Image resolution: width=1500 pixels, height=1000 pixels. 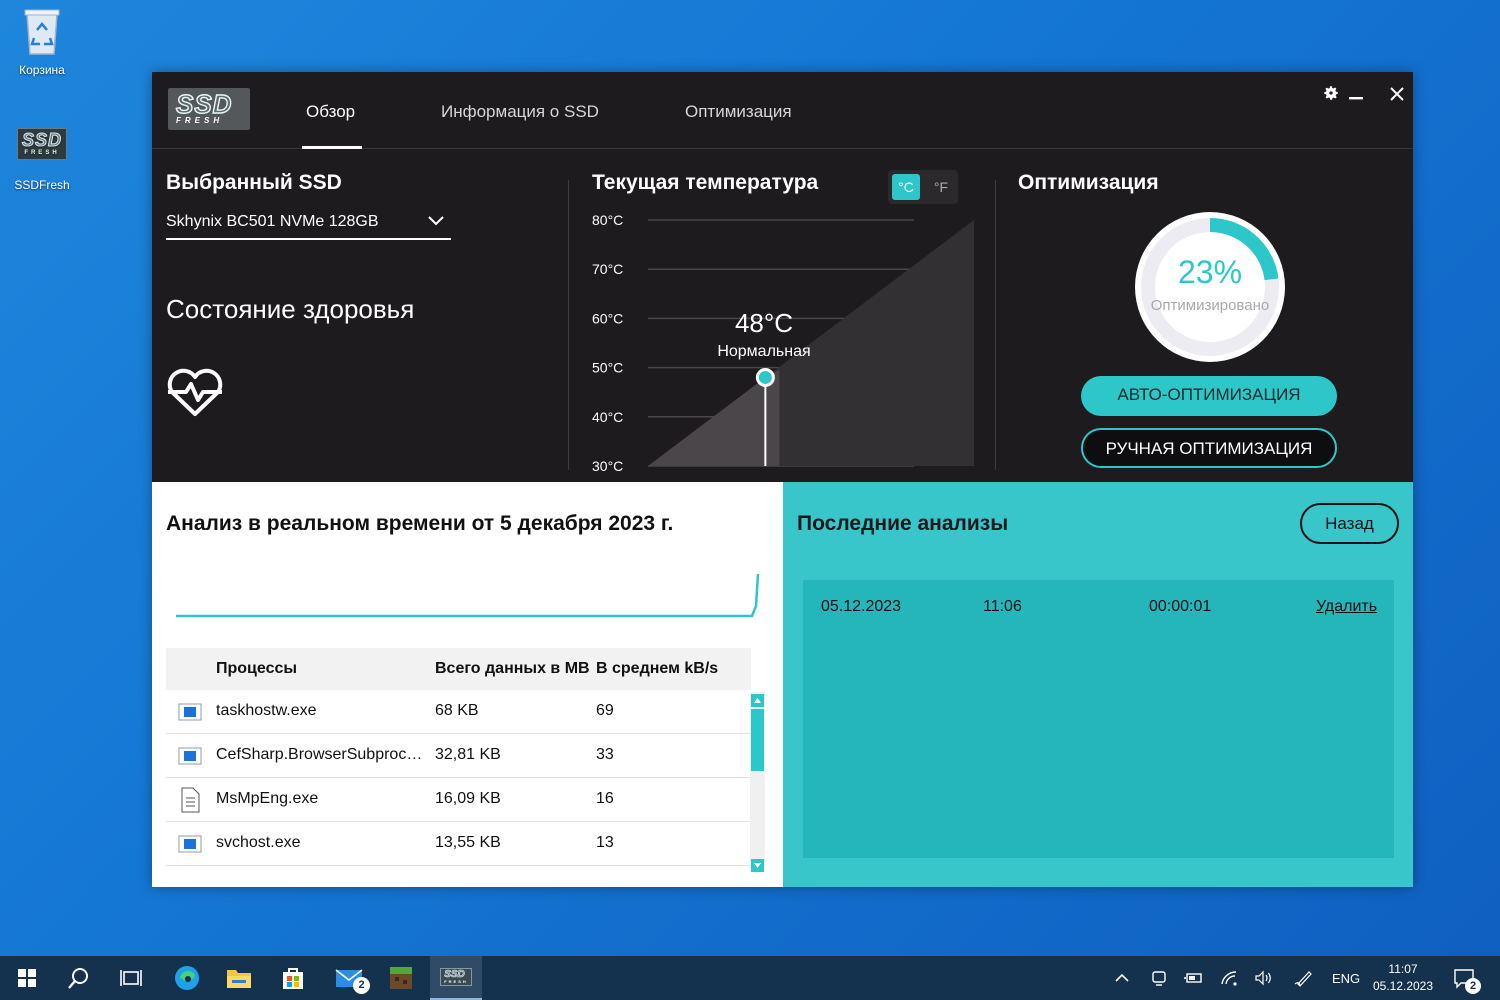 I want to click on meet-now-icon, so click(x=1159, y=978).